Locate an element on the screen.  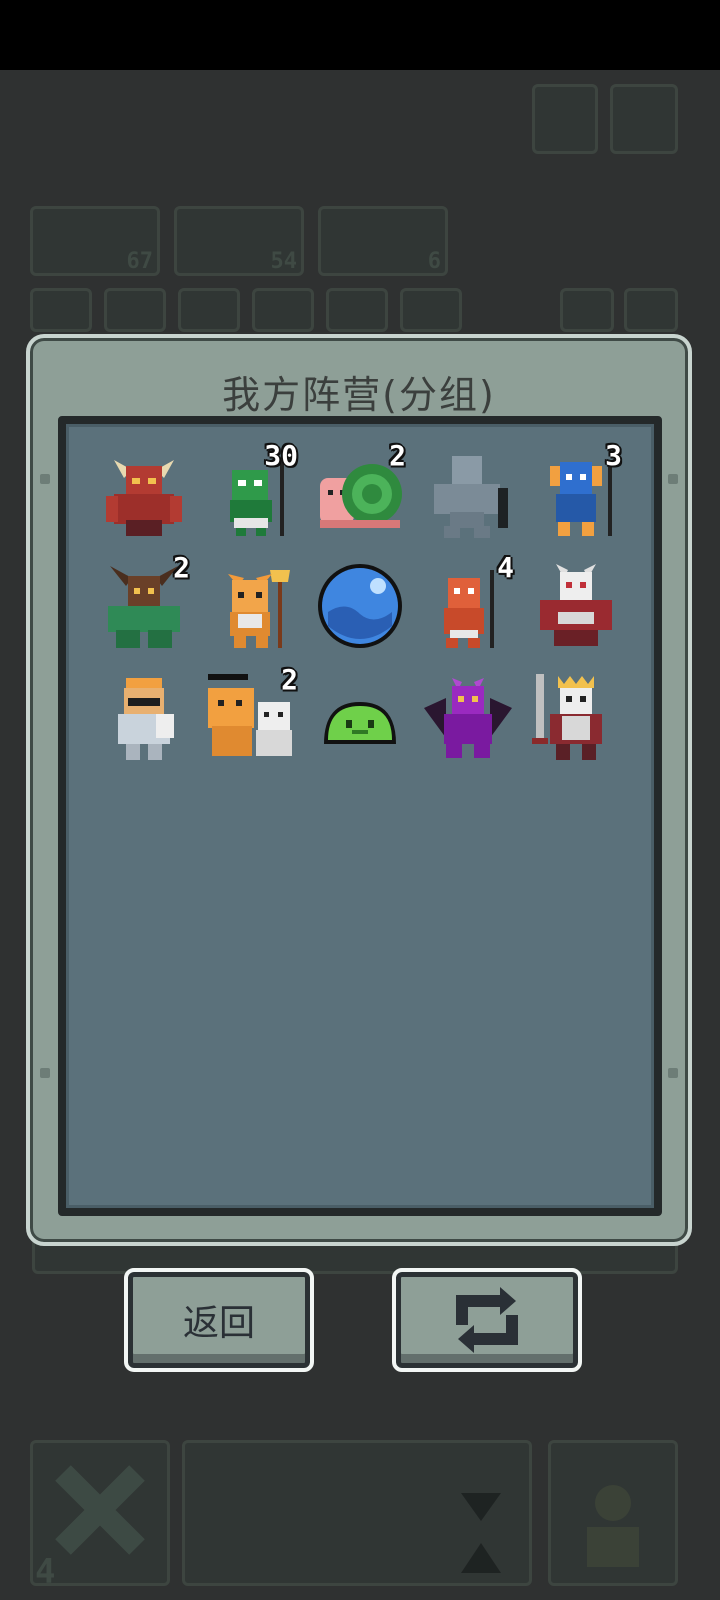
unit-count-3: 2 is located at coordinates (397, 455).